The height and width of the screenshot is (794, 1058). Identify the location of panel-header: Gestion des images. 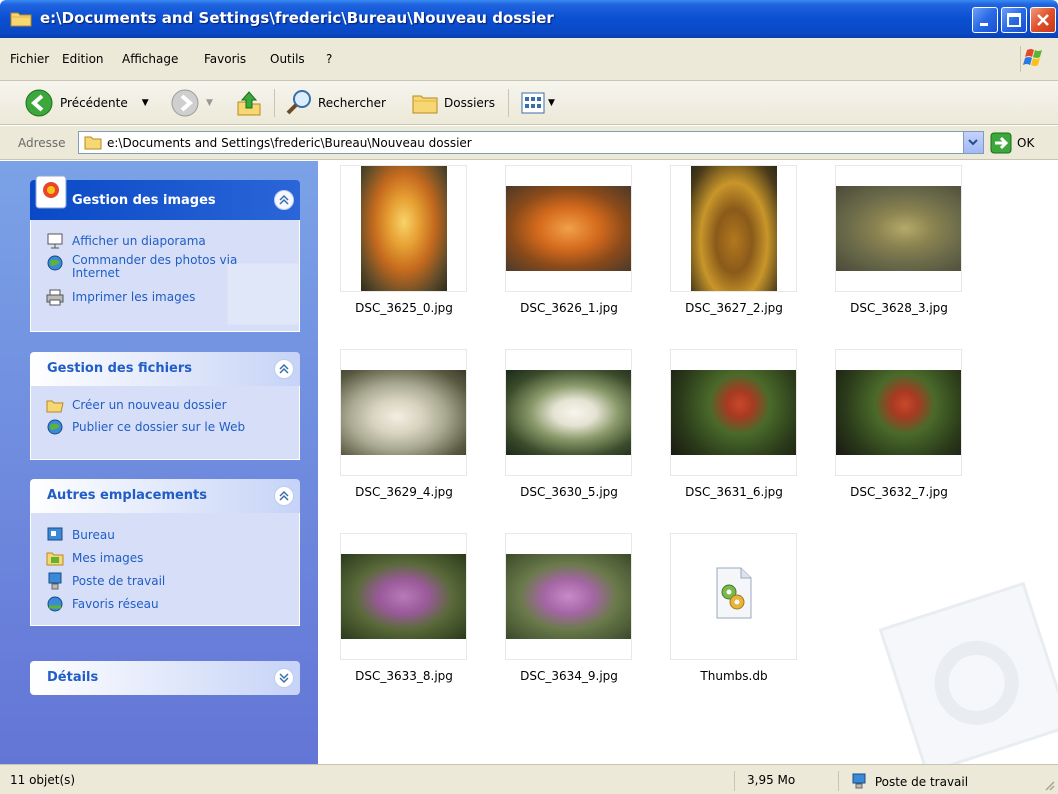
(165, 197).